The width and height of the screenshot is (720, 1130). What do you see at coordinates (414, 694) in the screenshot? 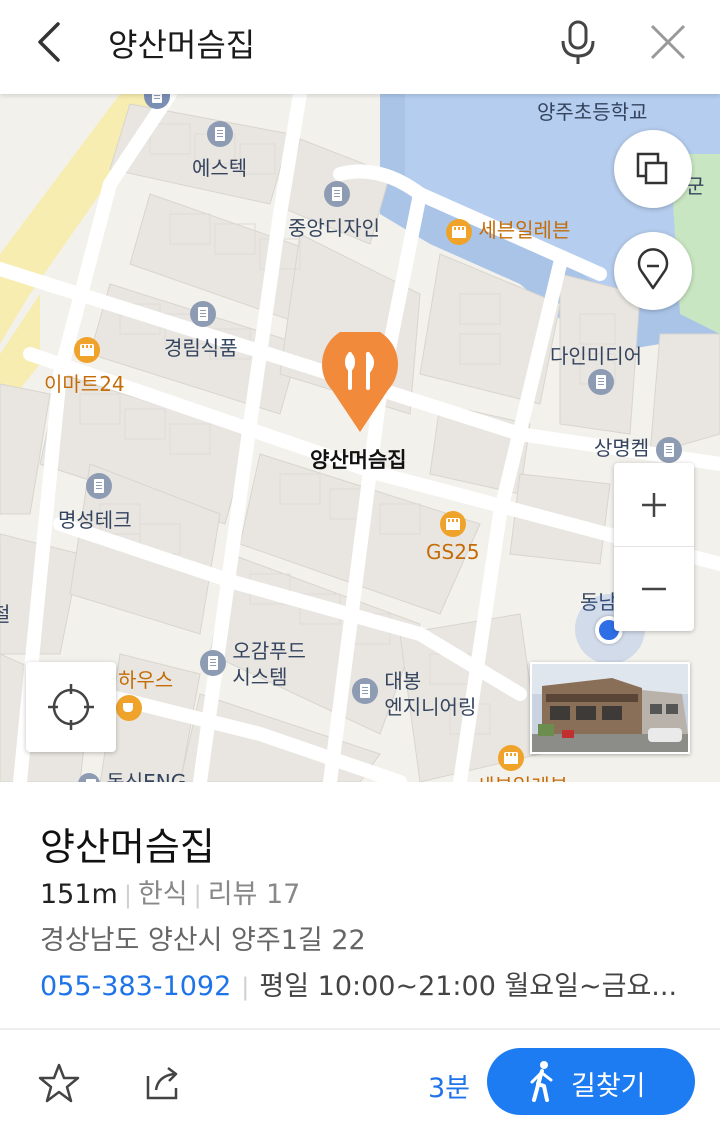
I see `poi-daebong: 대봉 엔지니어링` at bounding box center [414, 694].